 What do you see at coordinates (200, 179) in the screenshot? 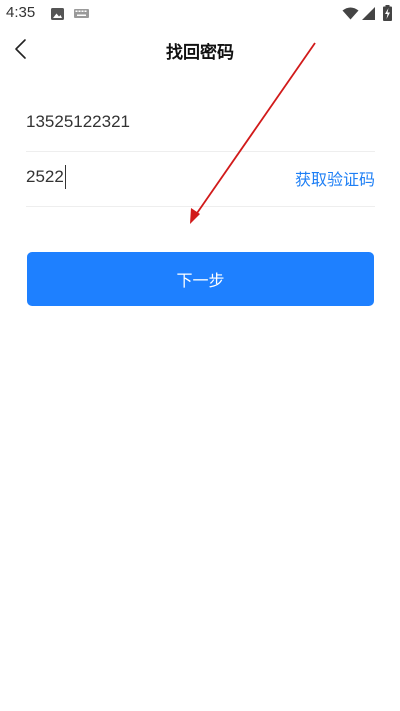
I see `code-field-row: 2522 获取验证码` at bounding box center [200, 179].